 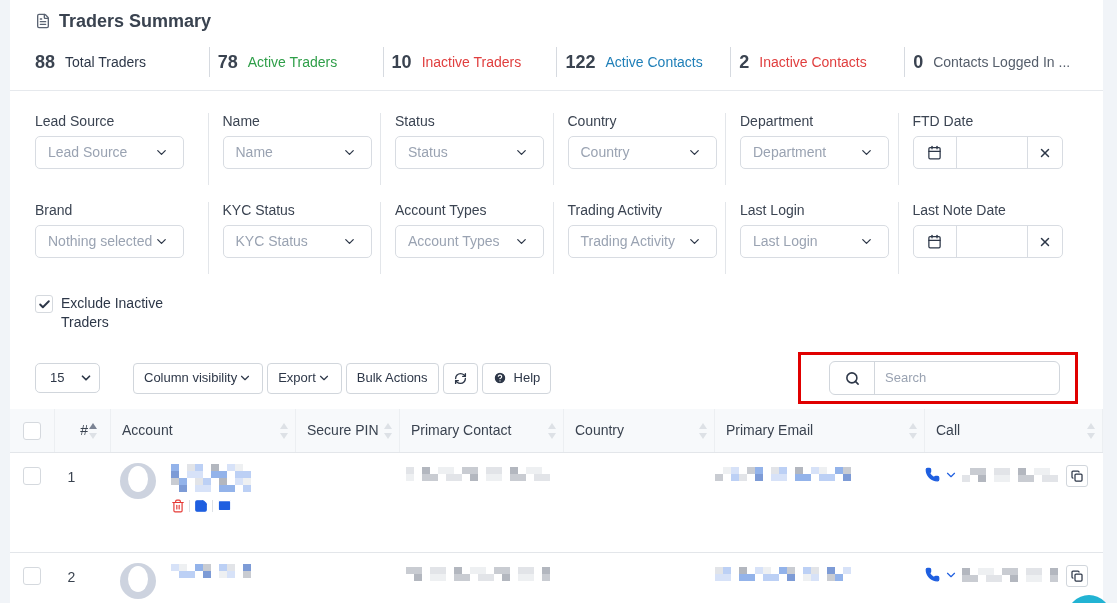 What do you see at coordinates (600, 430) in the screenshot?
I see `column-header: Country` at bounding box center [600, 430].